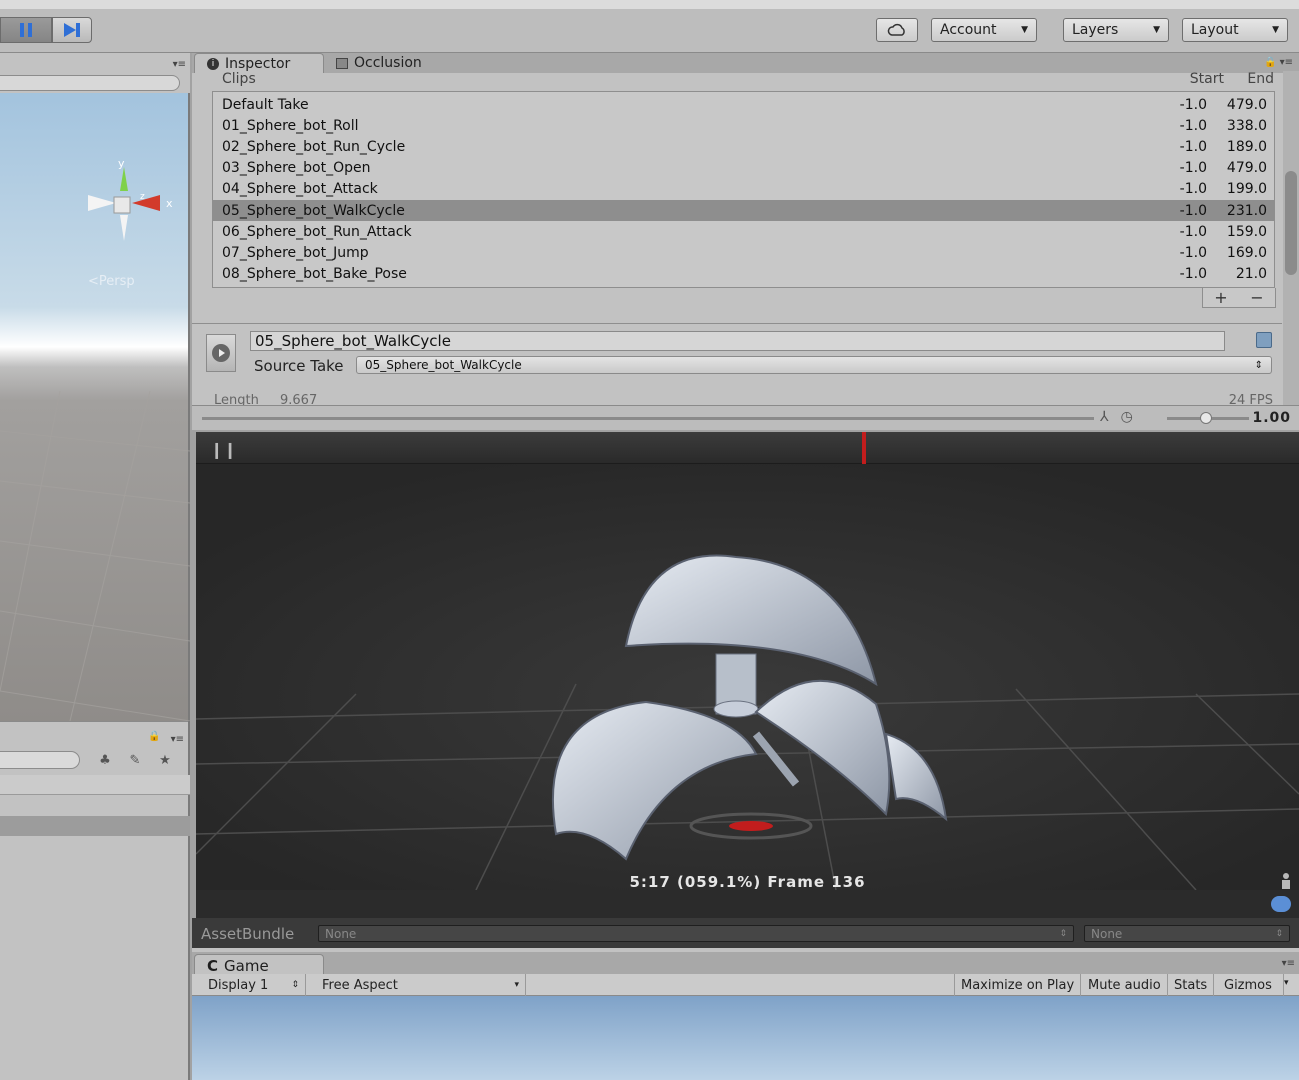  Describe the element at coordinates (213, 965) in the screenshot. I see `game-icon: C` at that location.